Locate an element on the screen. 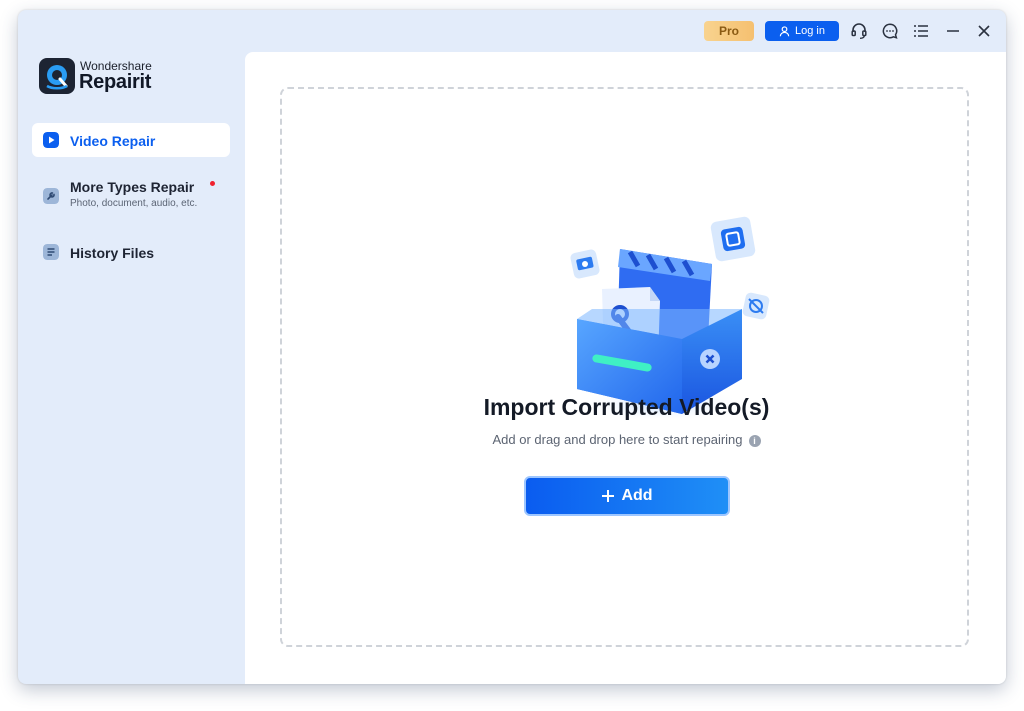  video-play-icon is located at coordinates (51, 140).